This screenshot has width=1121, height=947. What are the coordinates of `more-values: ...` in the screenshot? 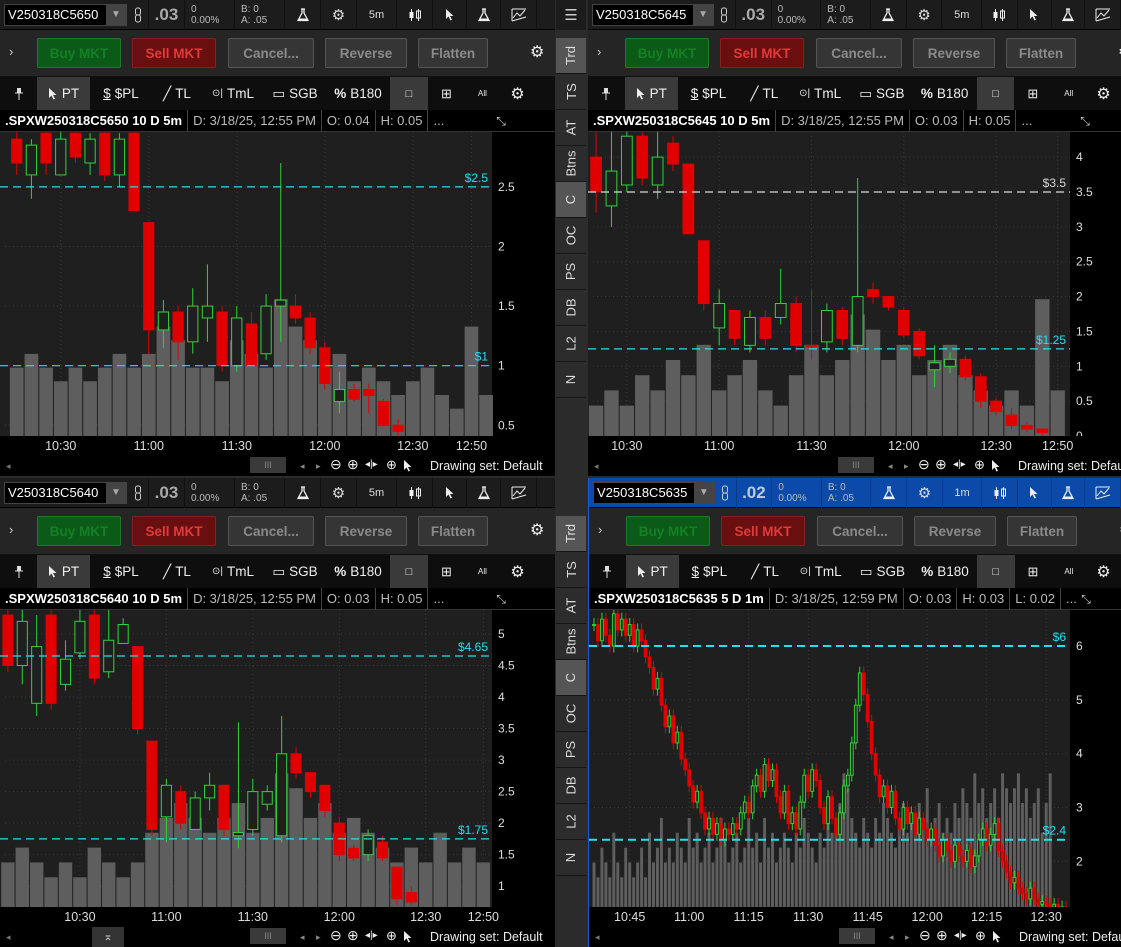 It's located at (438, 599).